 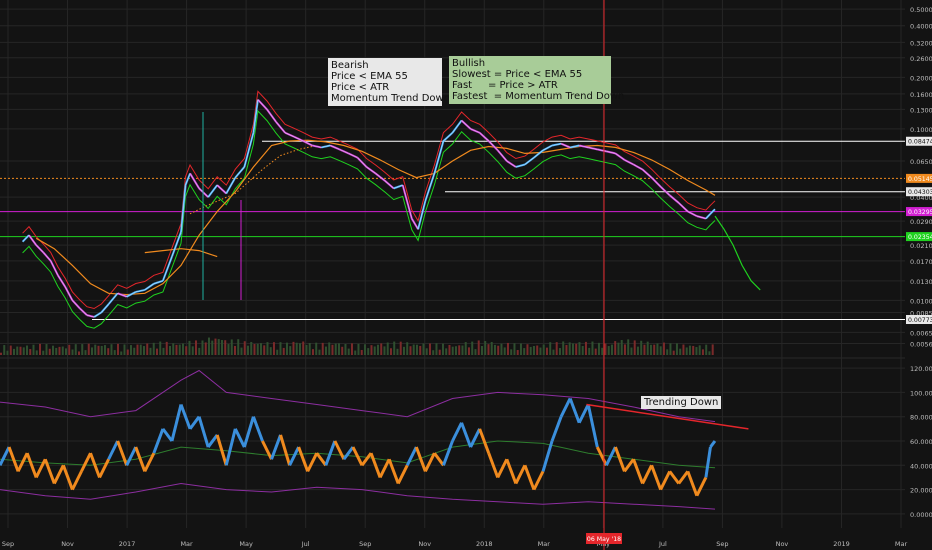 What do you see at coordinates (921, 369) in the screenshot?
I see `osc-tick-label: 120.0000` at bounding box center [921, 369].